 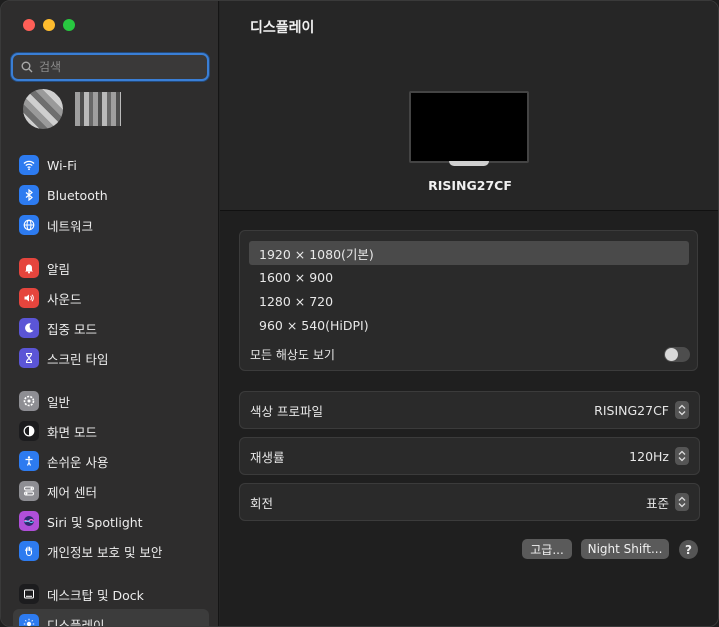 I want to click on search-icon, so click(x=27, y=67).